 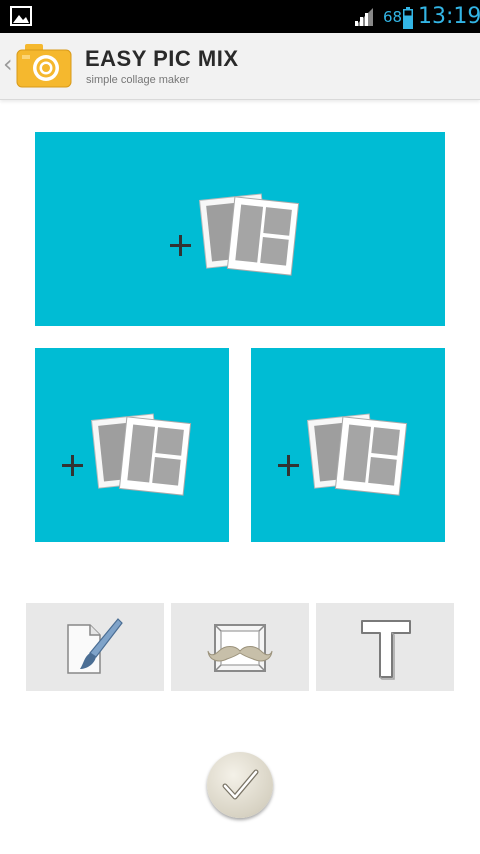 What do you see at coordinates (408, 18) in the screenshot?
I see `battery-icon` at bounding box center [408, 18].